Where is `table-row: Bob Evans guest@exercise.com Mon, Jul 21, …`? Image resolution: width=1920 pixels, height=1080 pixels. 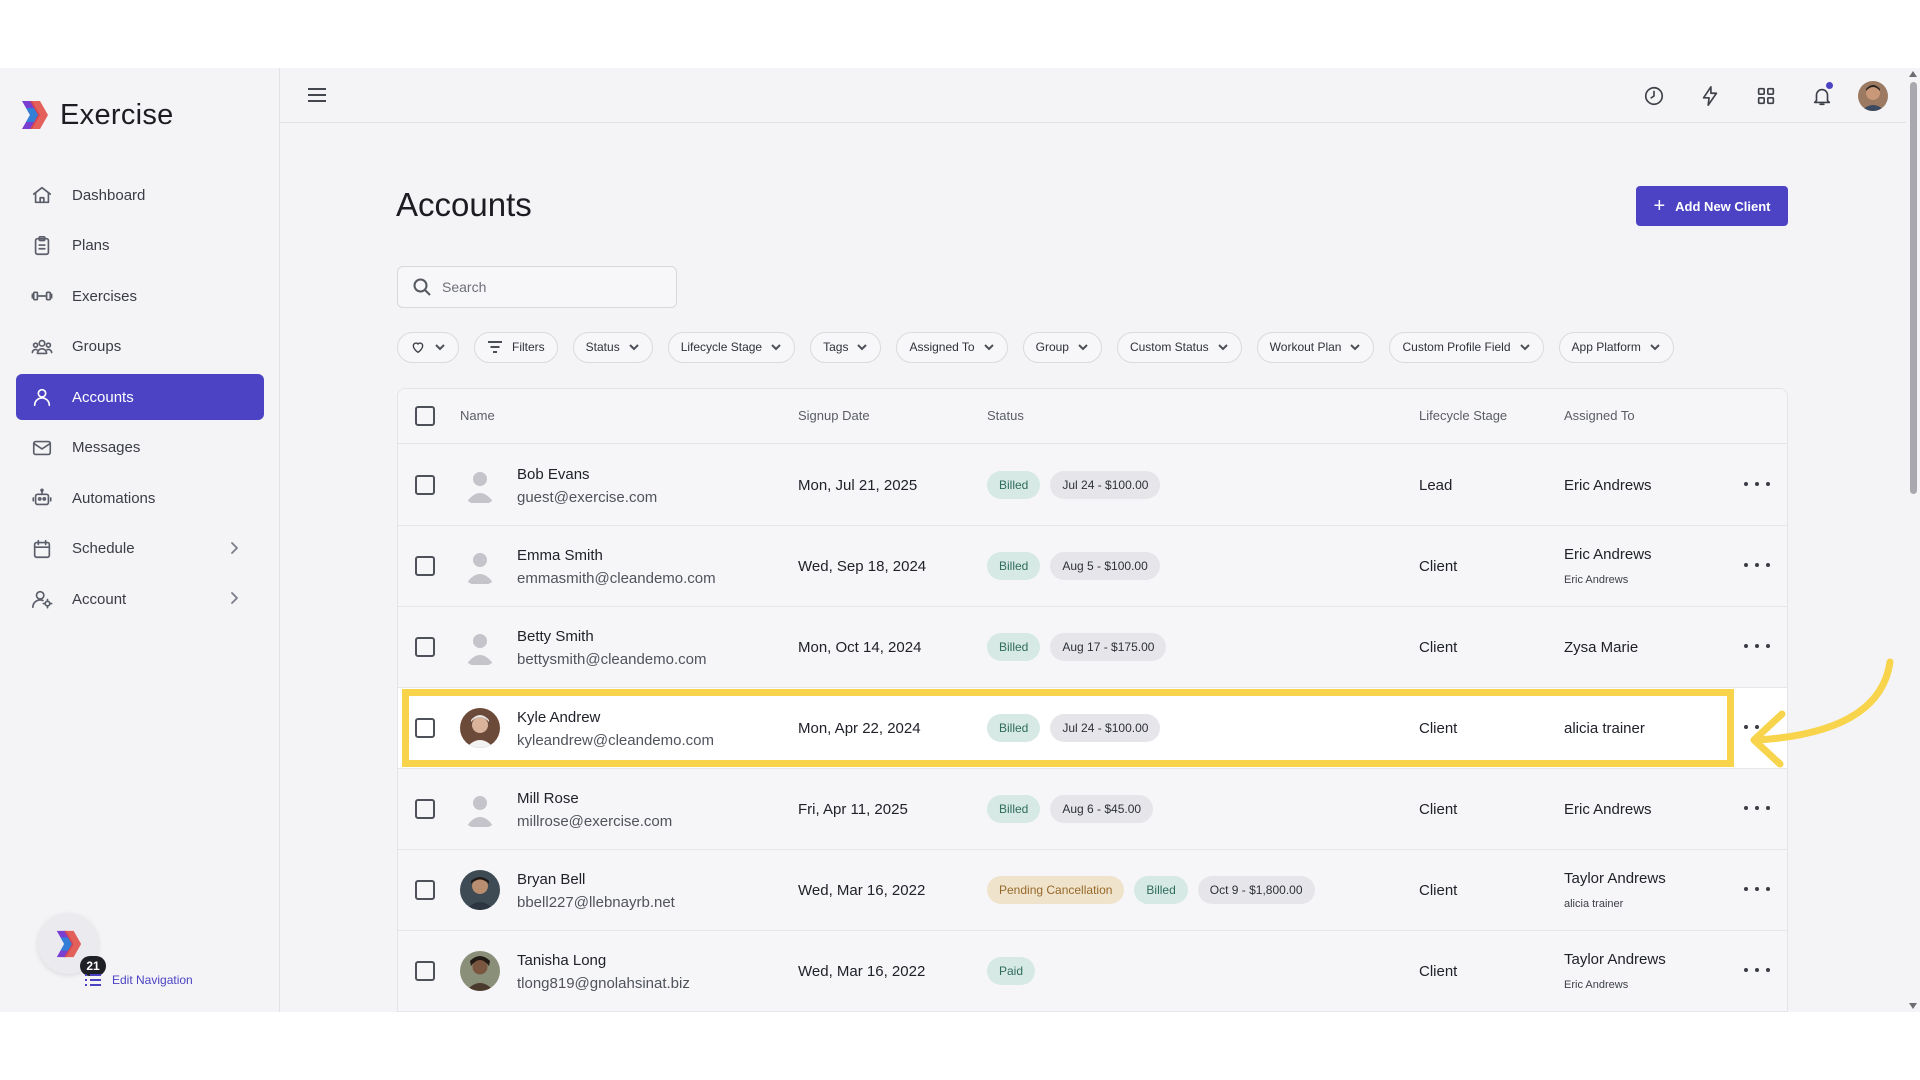 table-row: Bob Evans guest@exercise.com Mon, Jul 21, … is located at coordinates (1092, 485).